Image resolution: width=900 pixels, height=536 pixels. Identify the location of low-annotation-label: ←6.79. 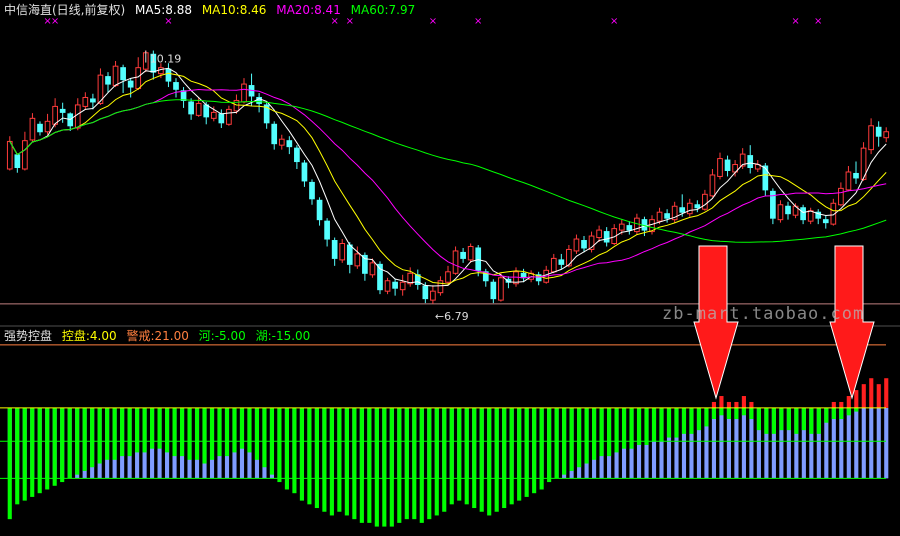
(452, 316).